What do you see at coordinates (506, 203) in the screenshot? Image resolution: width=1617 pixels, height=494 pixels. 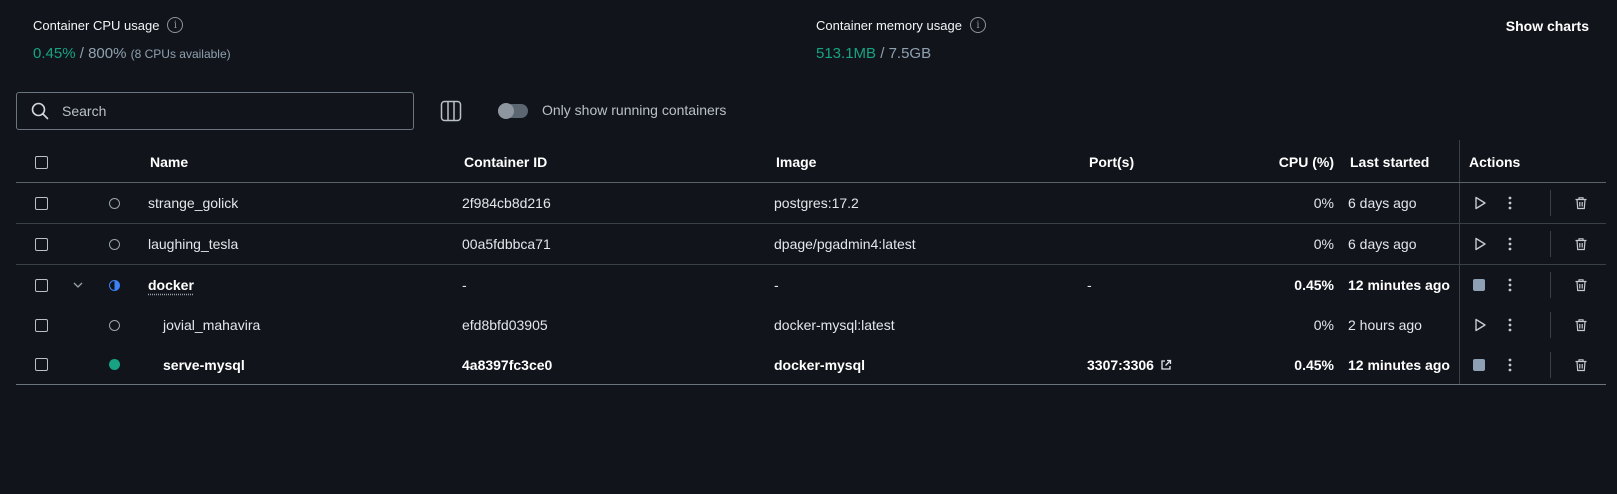 I see `container-id: 2f984cb8d216` at bounding box center [506, 203].